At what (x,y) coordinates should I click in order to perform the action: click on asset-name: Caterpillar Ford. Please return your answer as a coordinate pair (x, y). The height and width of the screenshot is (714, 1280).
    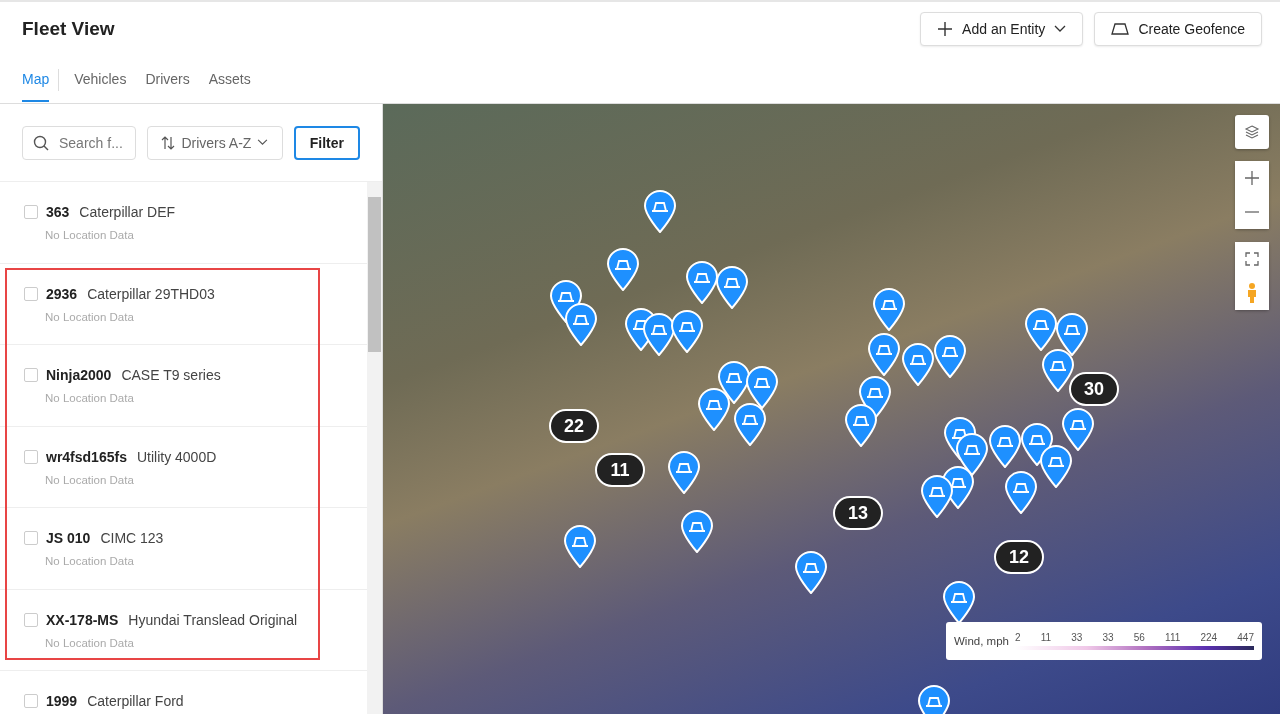
    Looking at the image, I should click on (135, 701).